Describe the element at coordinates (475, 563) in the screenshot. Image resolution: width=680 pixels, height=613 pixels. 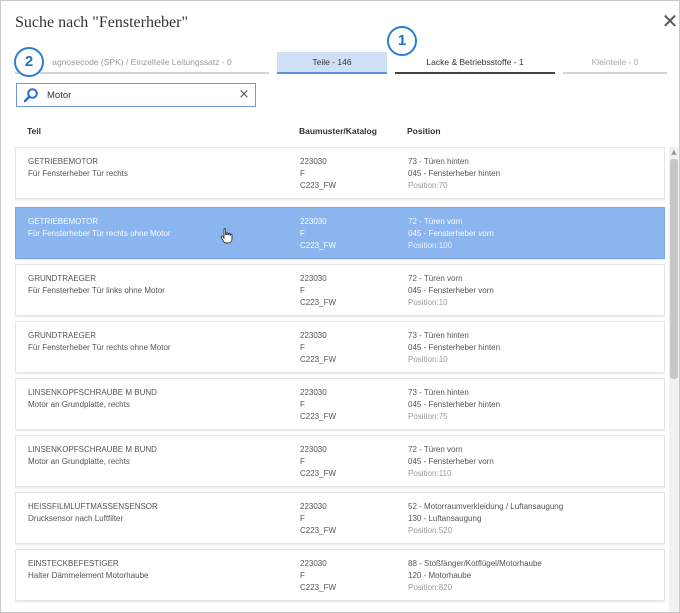
I see `group-value: 88 - Stoßfänger/Kotflügel/Motorhaube` at that location.